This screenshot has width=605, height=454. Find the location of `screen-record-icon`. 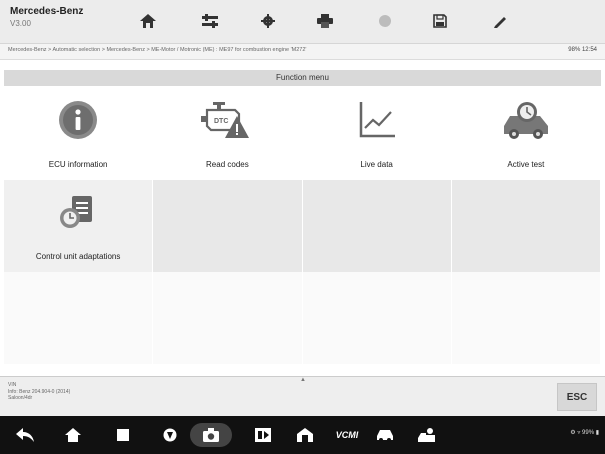

screen-record-icon is located at coordinates (263, 435).